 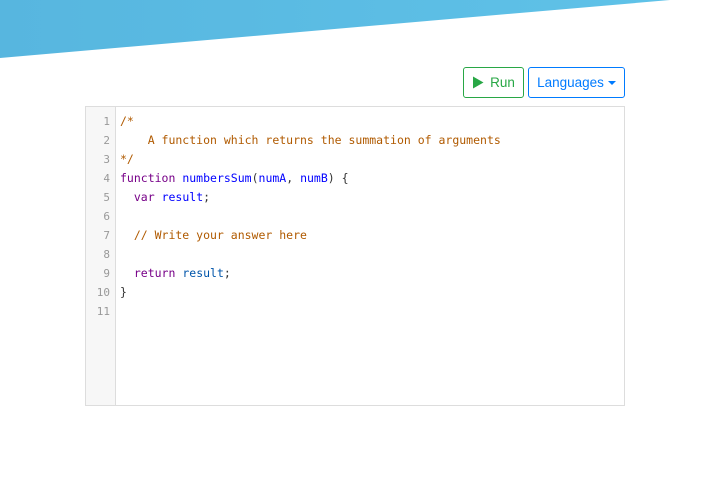 What do you see at coordinates (213, 235) in the screenshot?
I see `code-token: // Write your answer here` at bounding box center [213, 235].